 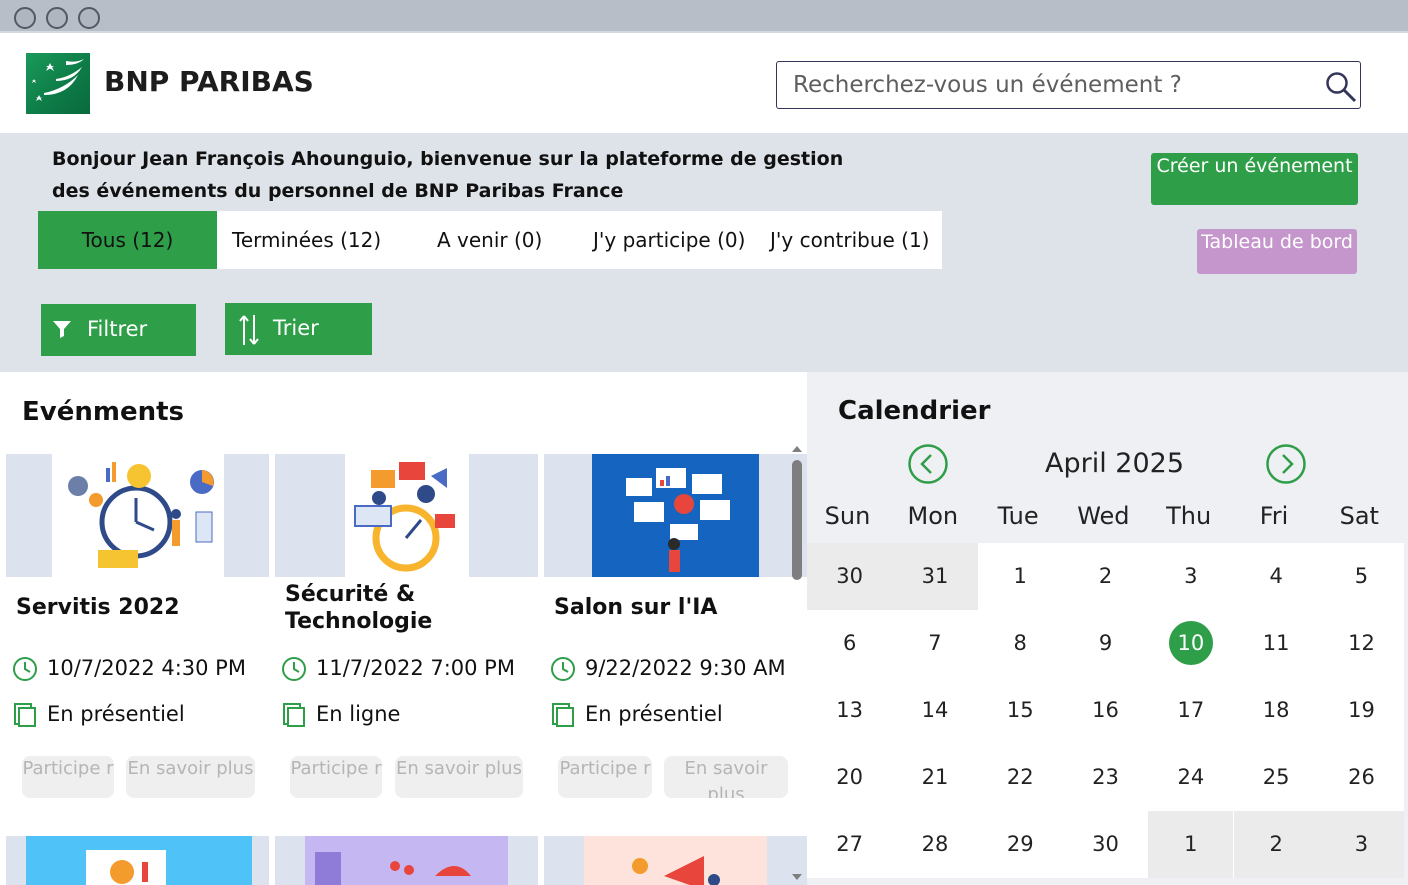 What do you see at coordinates (849, 777) in the screenshot?
I see `calendar-day: 20` at bounding box center [849, 777].